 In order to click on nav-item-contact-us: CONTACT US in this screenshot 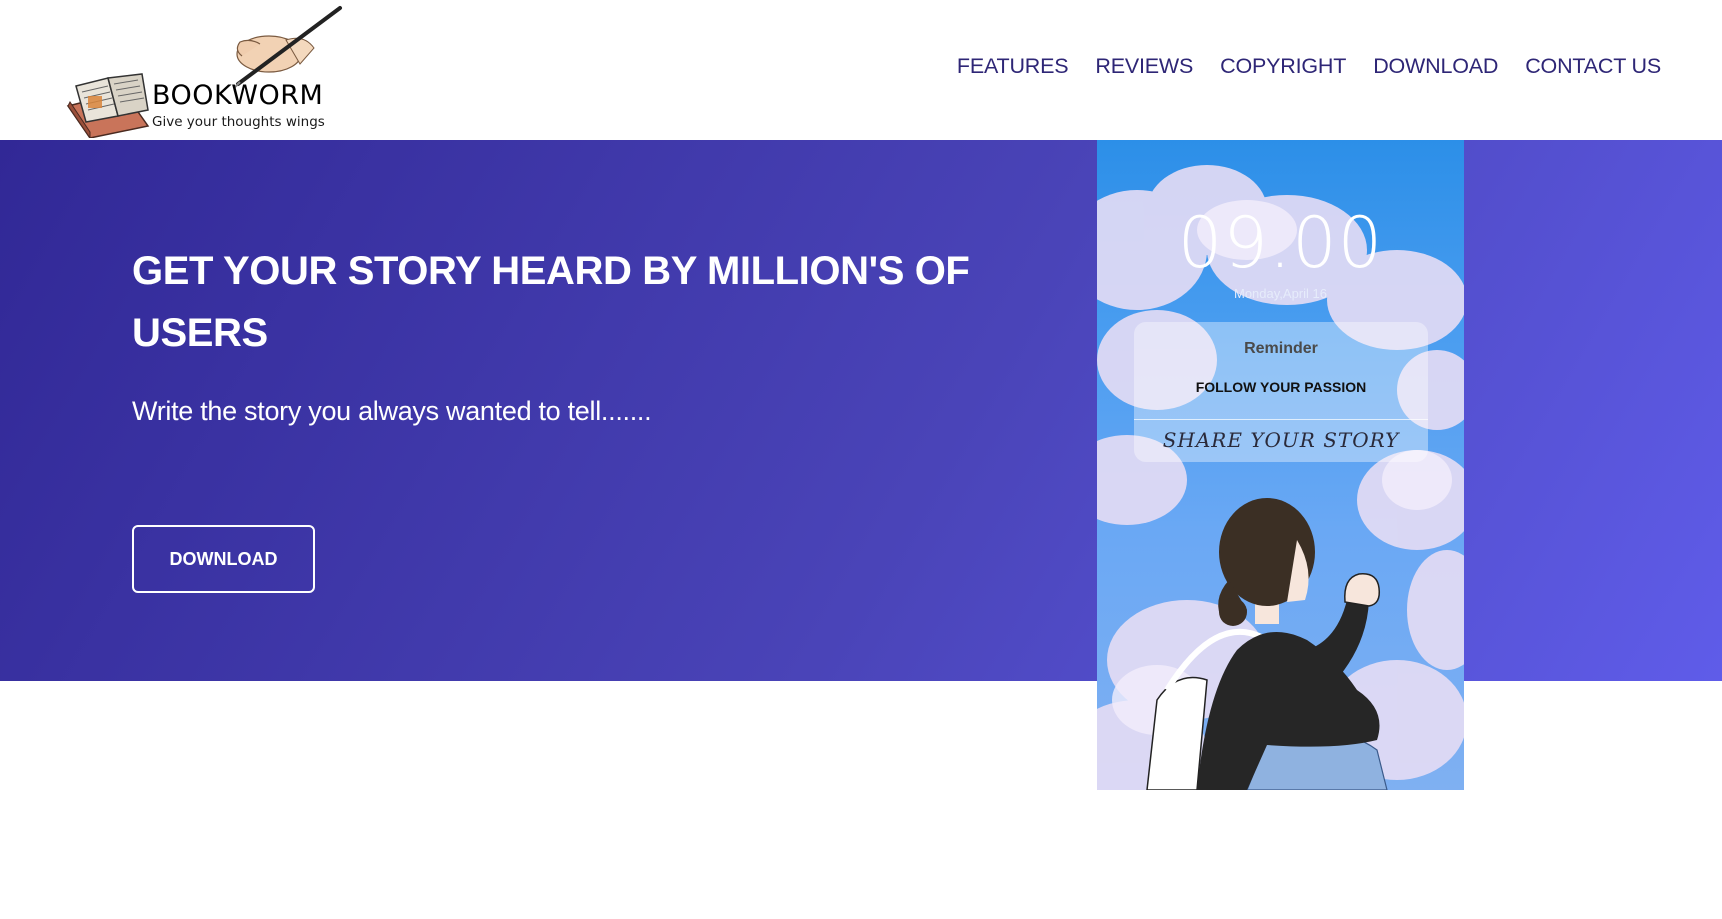, I will do `click(1593, 66)`.